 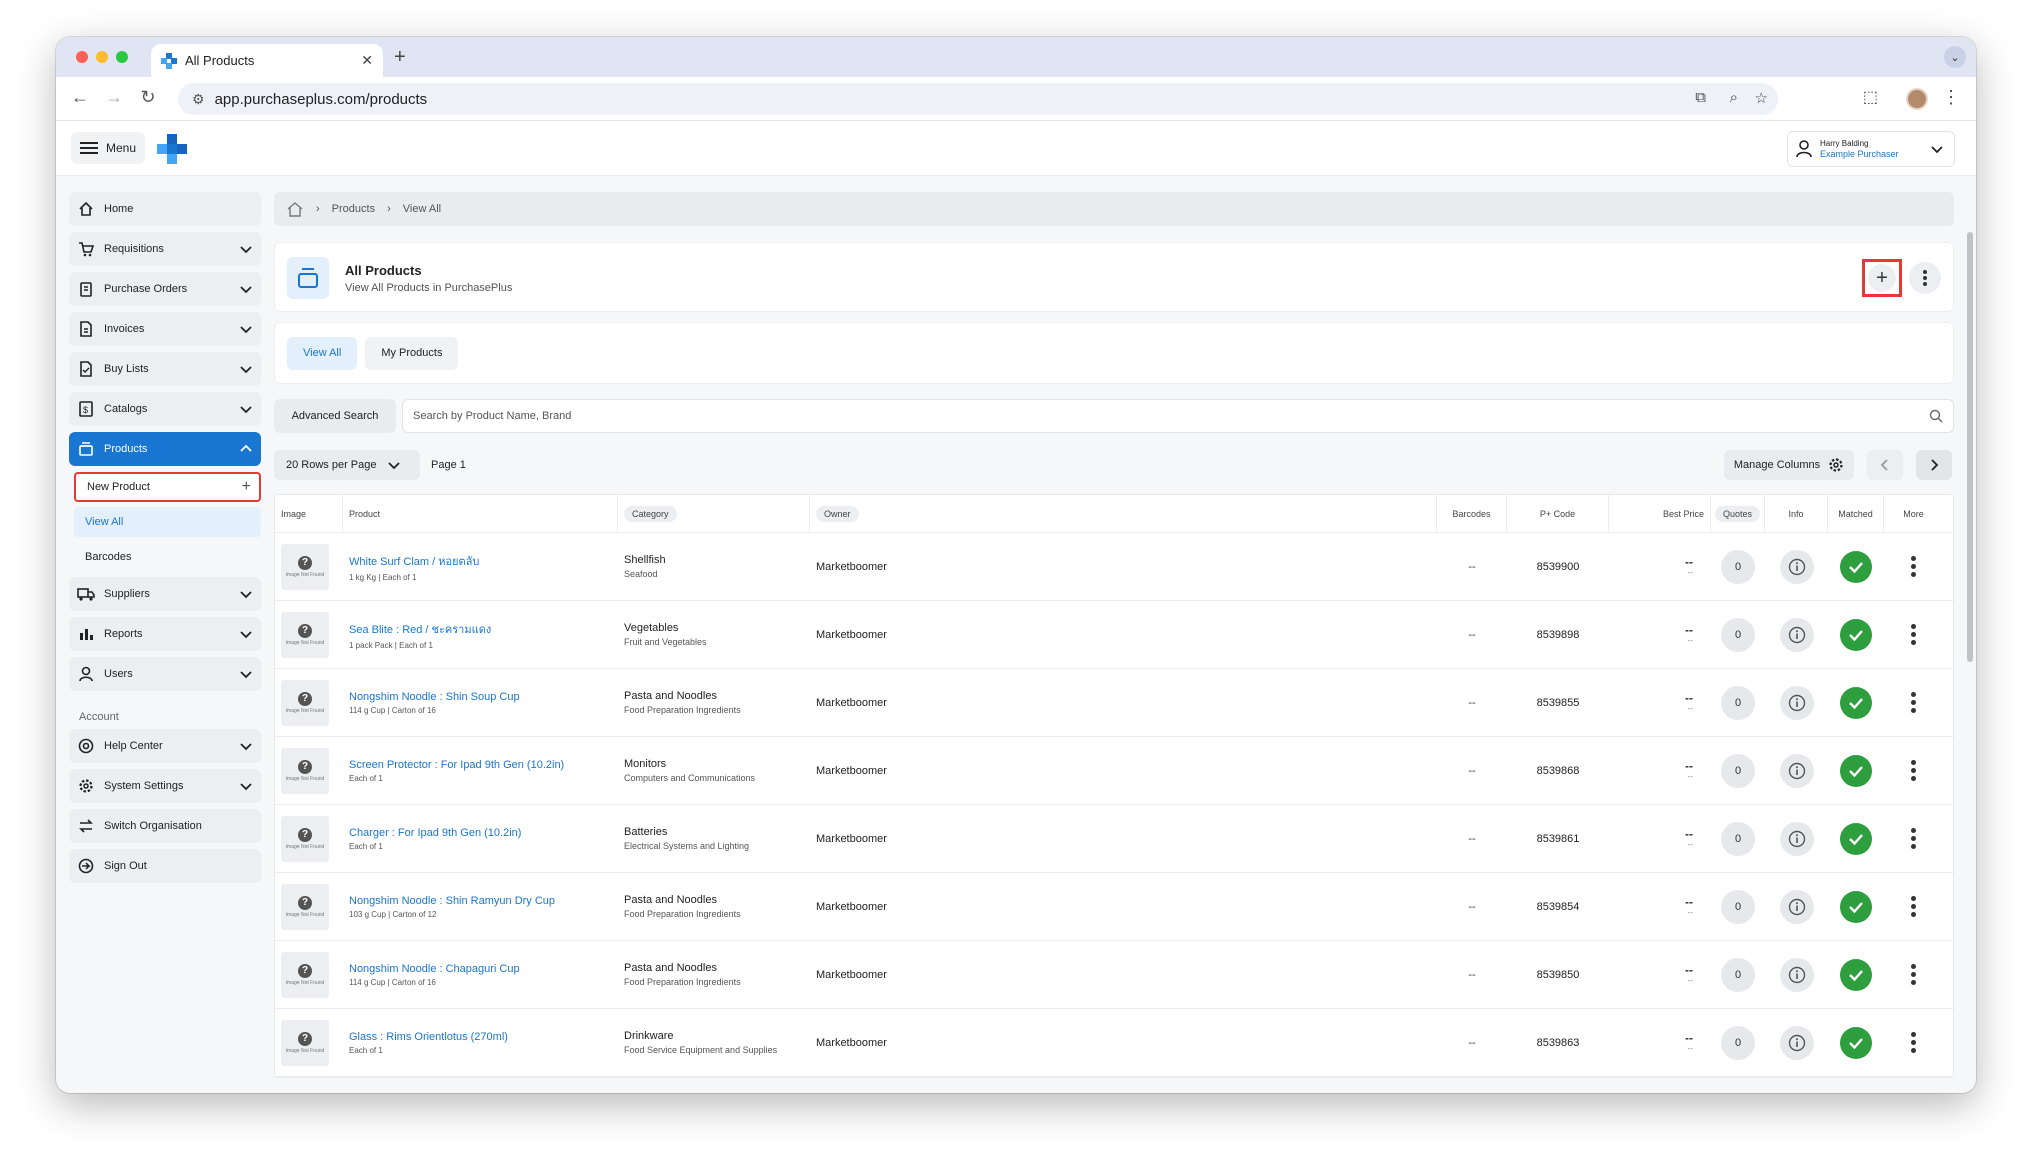 I want to click on sidebar-item-purchase-orders: Purchase Orders, so click(x=165, y=289).